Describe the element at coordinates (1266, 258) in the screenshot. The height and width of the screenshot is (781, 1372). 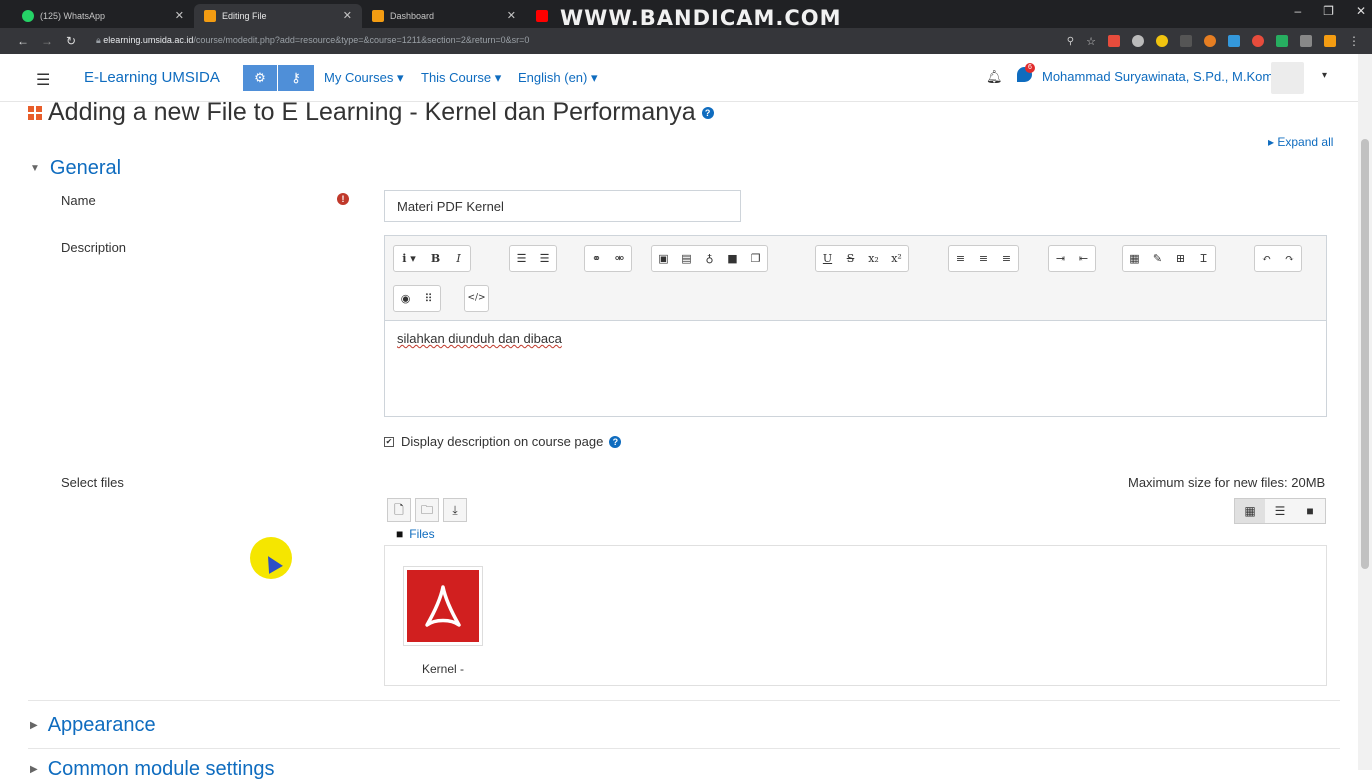
I see `undo-icon: ↶` at that location.